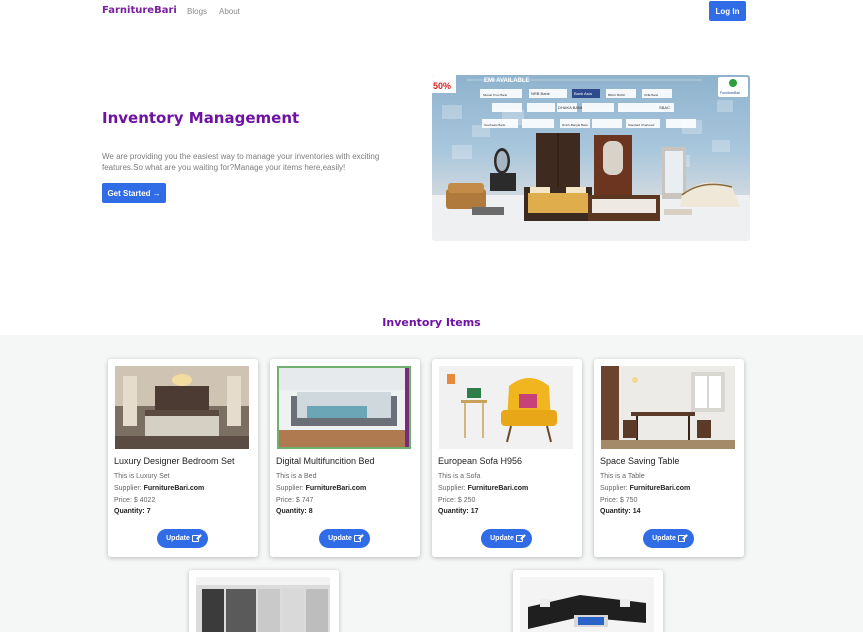 This screenshot has height=632, width=863. What do you see at coordinates (495, 125) in the screenshot?
I see `banner-bank-logo-8: Southeast Bank` at bounding box center [495, 125].